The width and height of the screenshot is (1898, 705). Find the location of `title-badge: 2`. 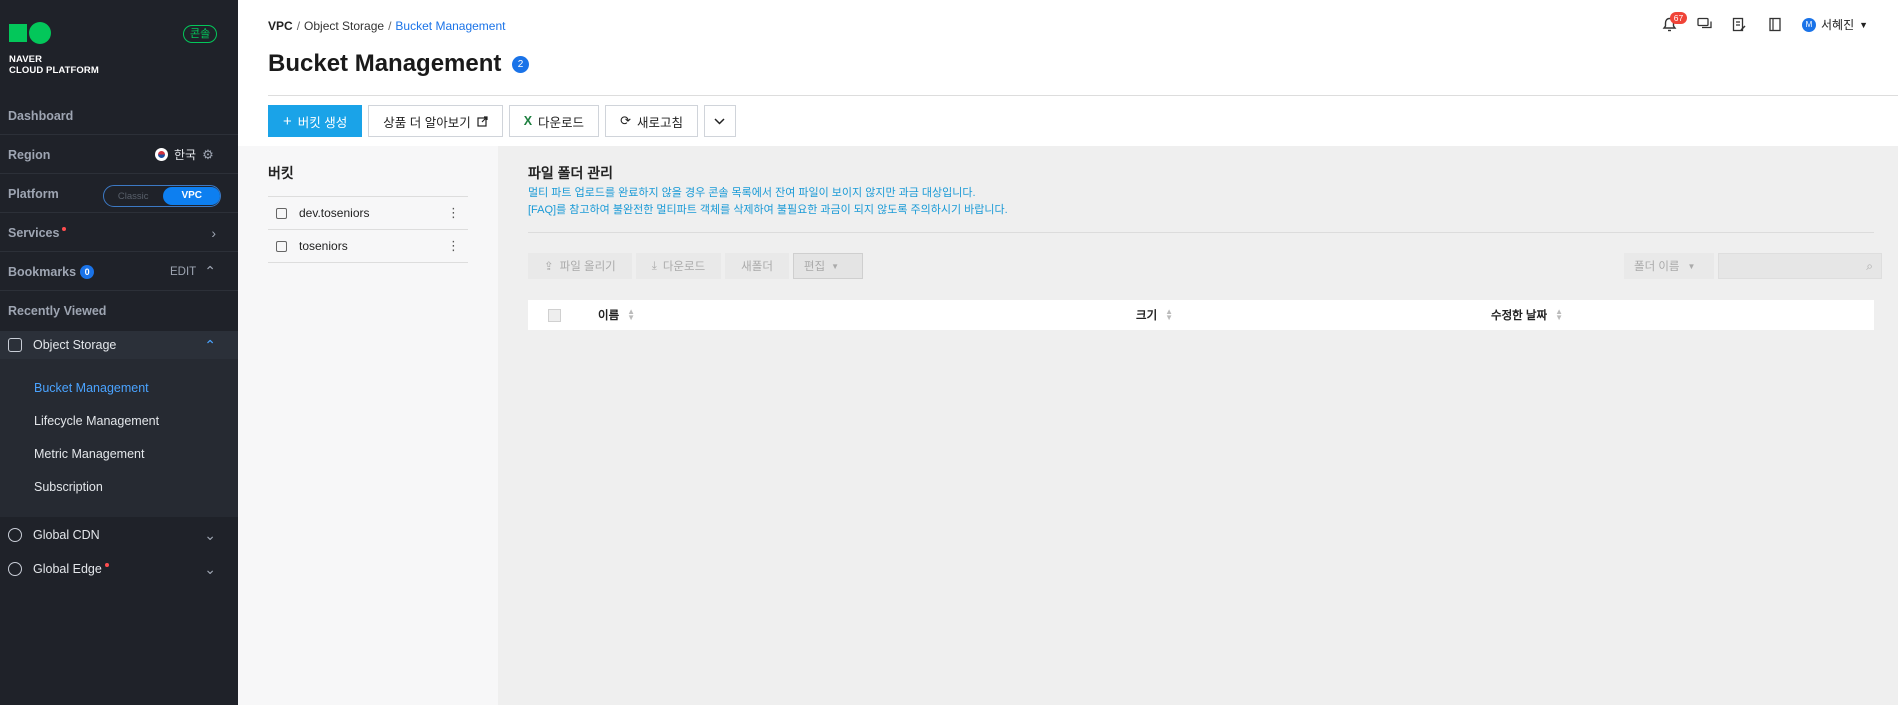

title-badge: 2 is located at coordinates (520, 64).